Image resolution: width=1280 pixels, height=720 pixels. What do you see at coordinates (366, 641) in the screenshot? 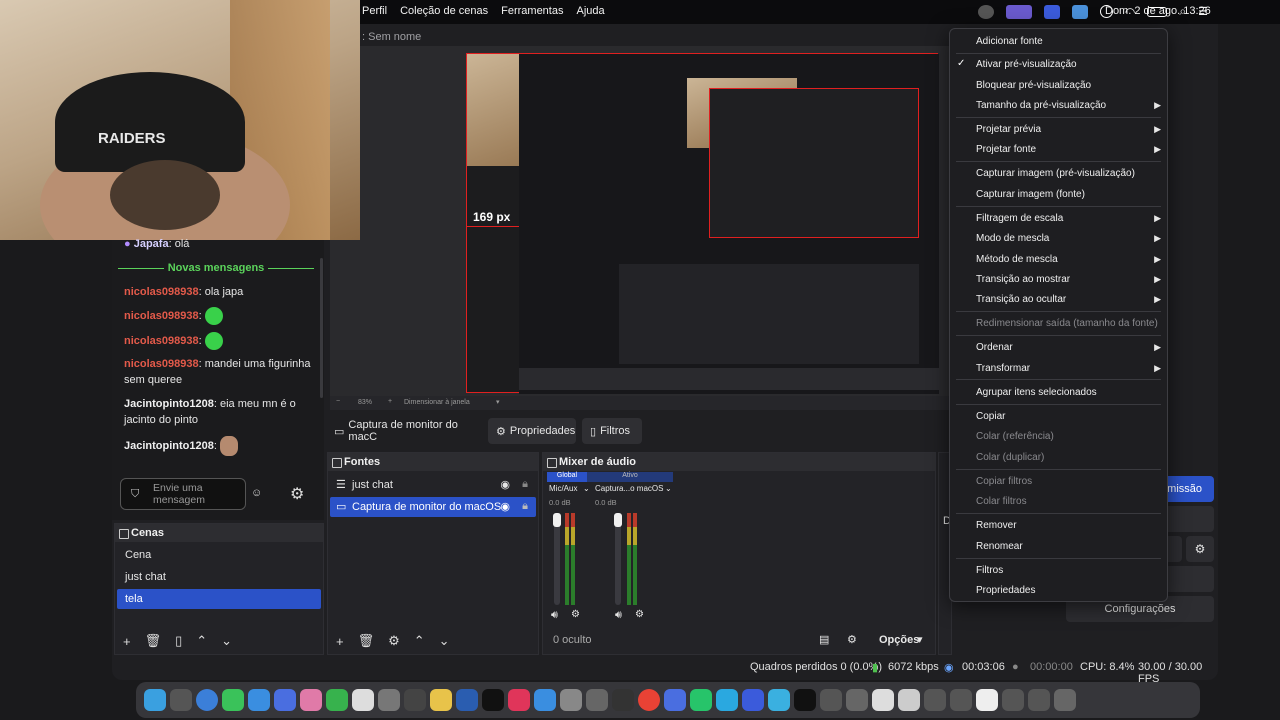
I see `remove-source-icon: 🗑` at bounding box center [366, 641].